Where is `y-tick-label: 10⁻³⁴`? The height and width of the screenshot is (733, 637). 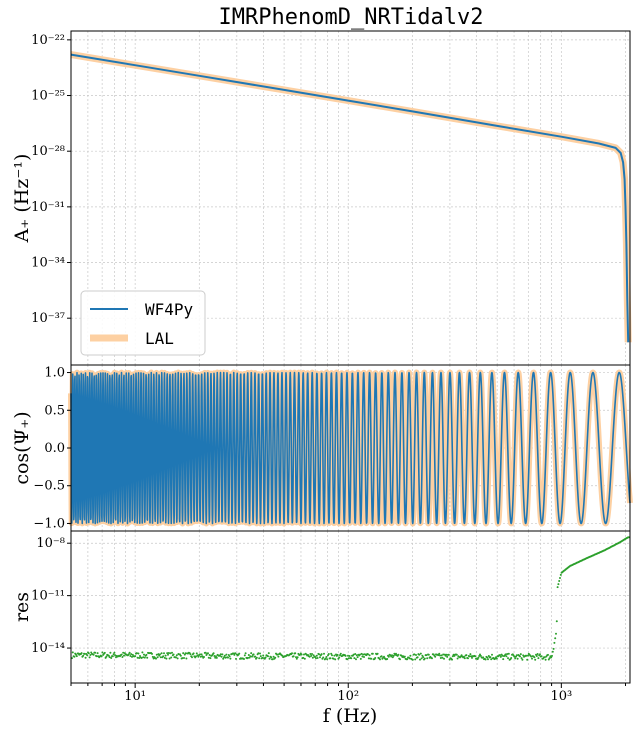
y-tick-label: 10⁻³⁴ is located at coordinates (48, 263).